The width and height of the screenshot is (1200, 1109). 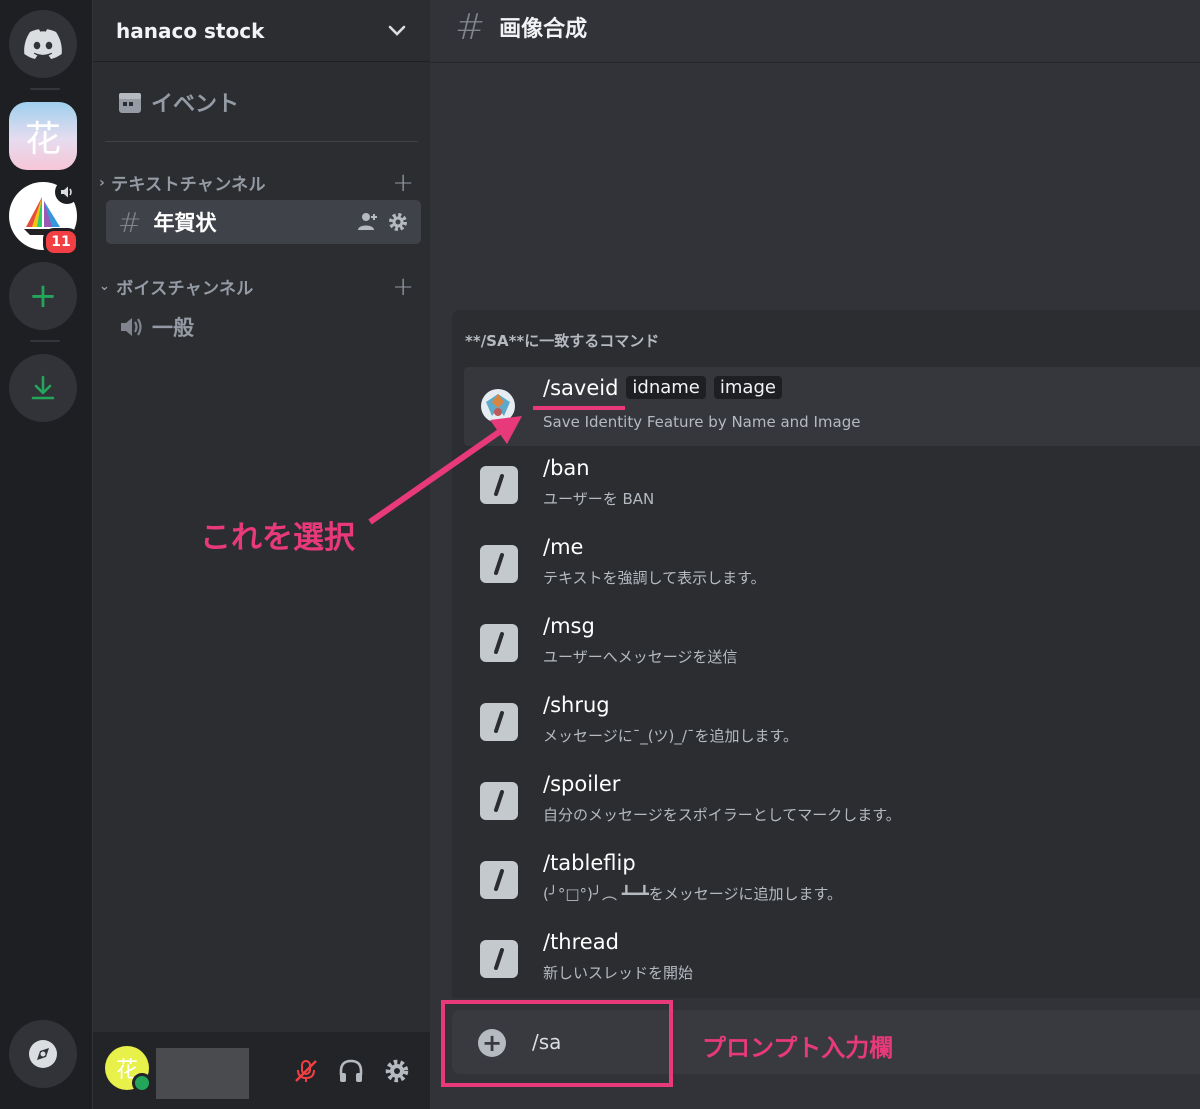 I want to click on mic-muted-icon, so click(x=306, y=1071).